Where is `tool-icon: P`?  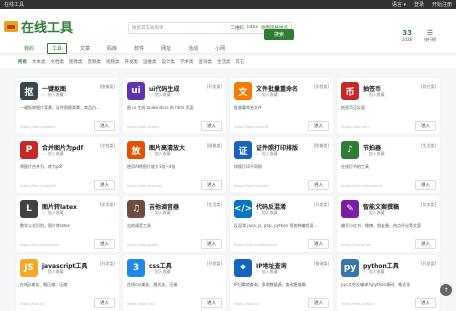 tool-icon: P is located at coordinates (29, 150).